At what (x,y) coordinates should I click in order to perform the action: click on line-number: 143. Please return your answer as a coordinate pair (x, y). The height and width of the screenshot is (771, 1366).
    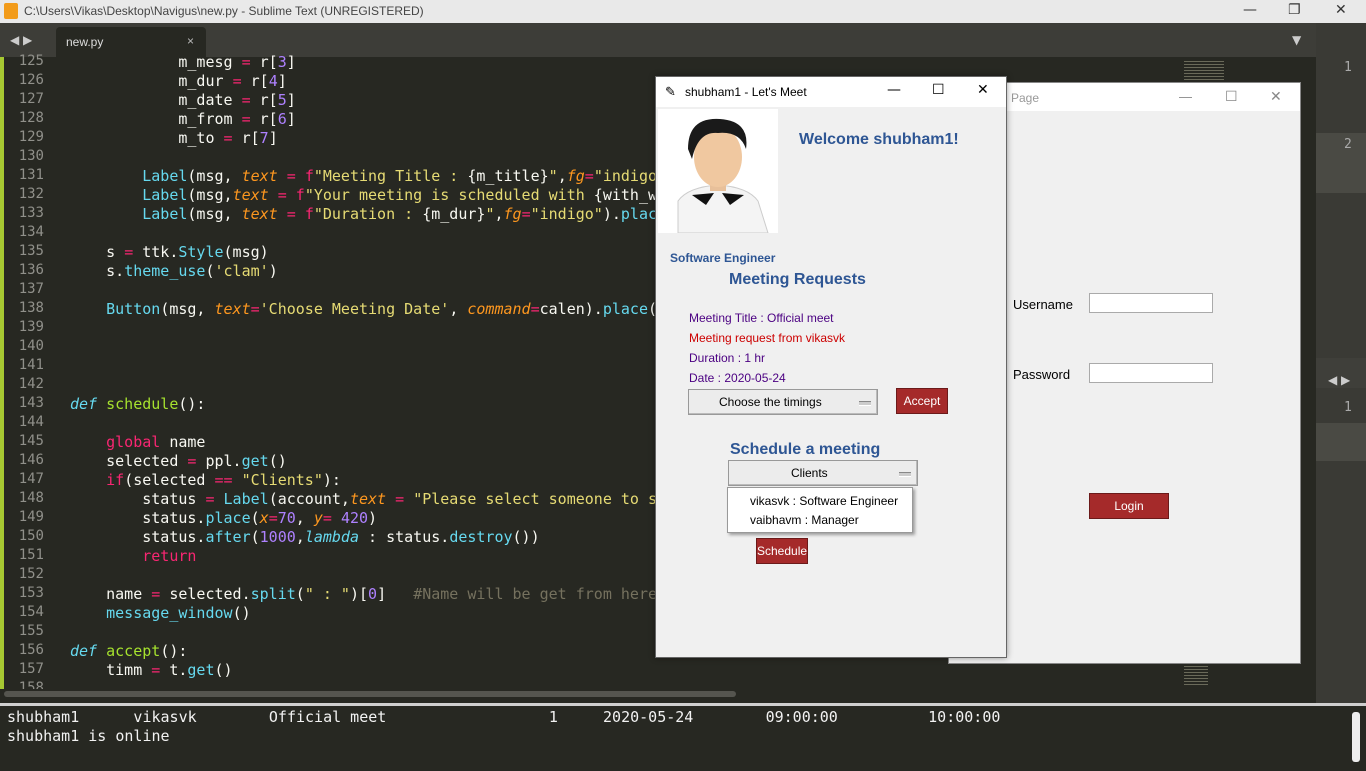
    Looking at the image, I should click on (31, 403).